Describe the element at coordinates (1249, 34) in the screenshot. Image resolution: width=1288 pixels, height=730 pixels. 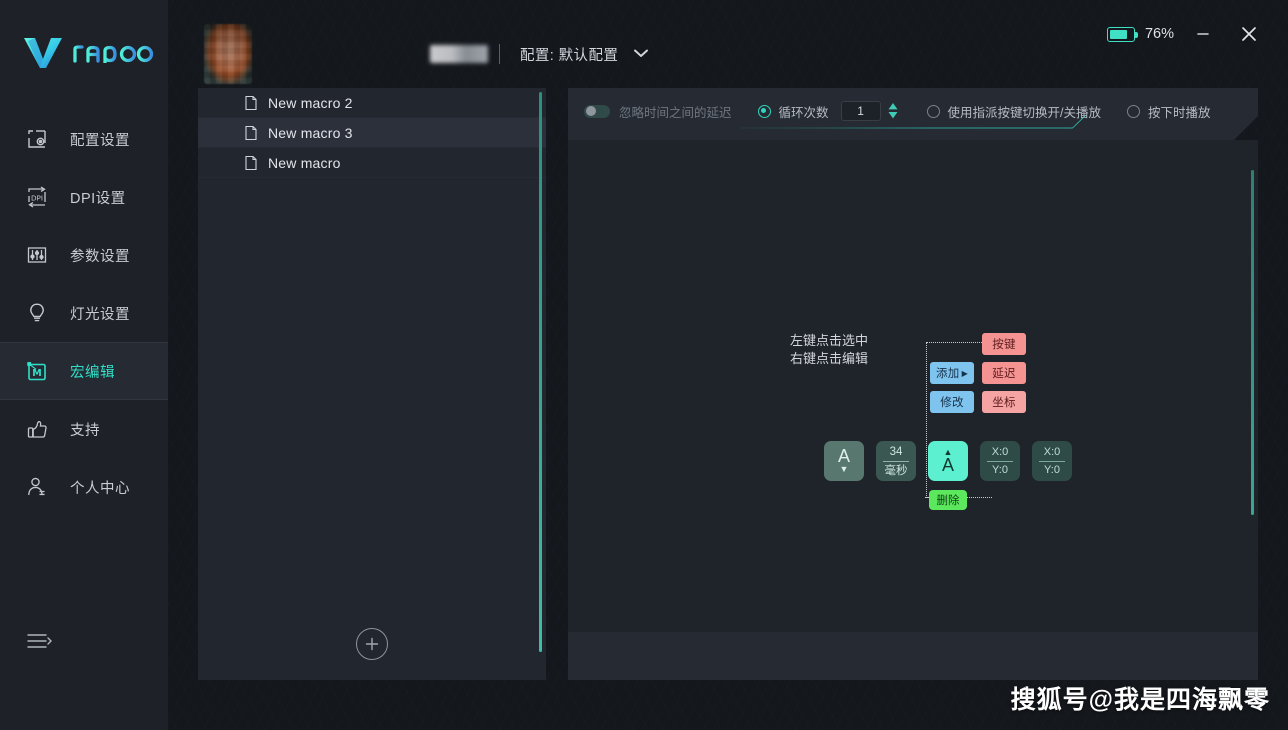
I see `close-button` at that location.